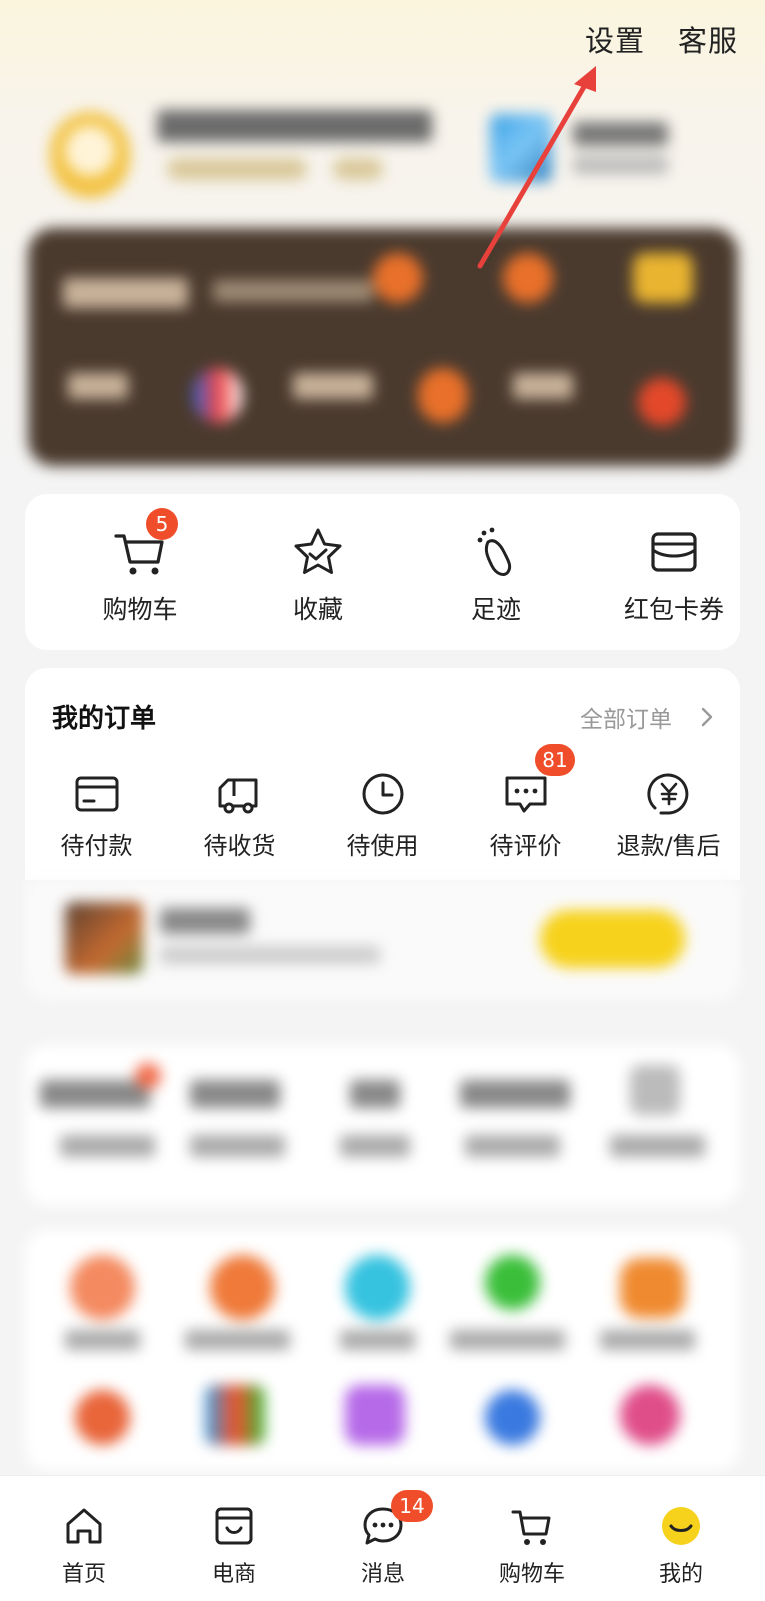 The image size is (765, 1601). I want to click on tab-shop: 电商, so click(234, 1545).